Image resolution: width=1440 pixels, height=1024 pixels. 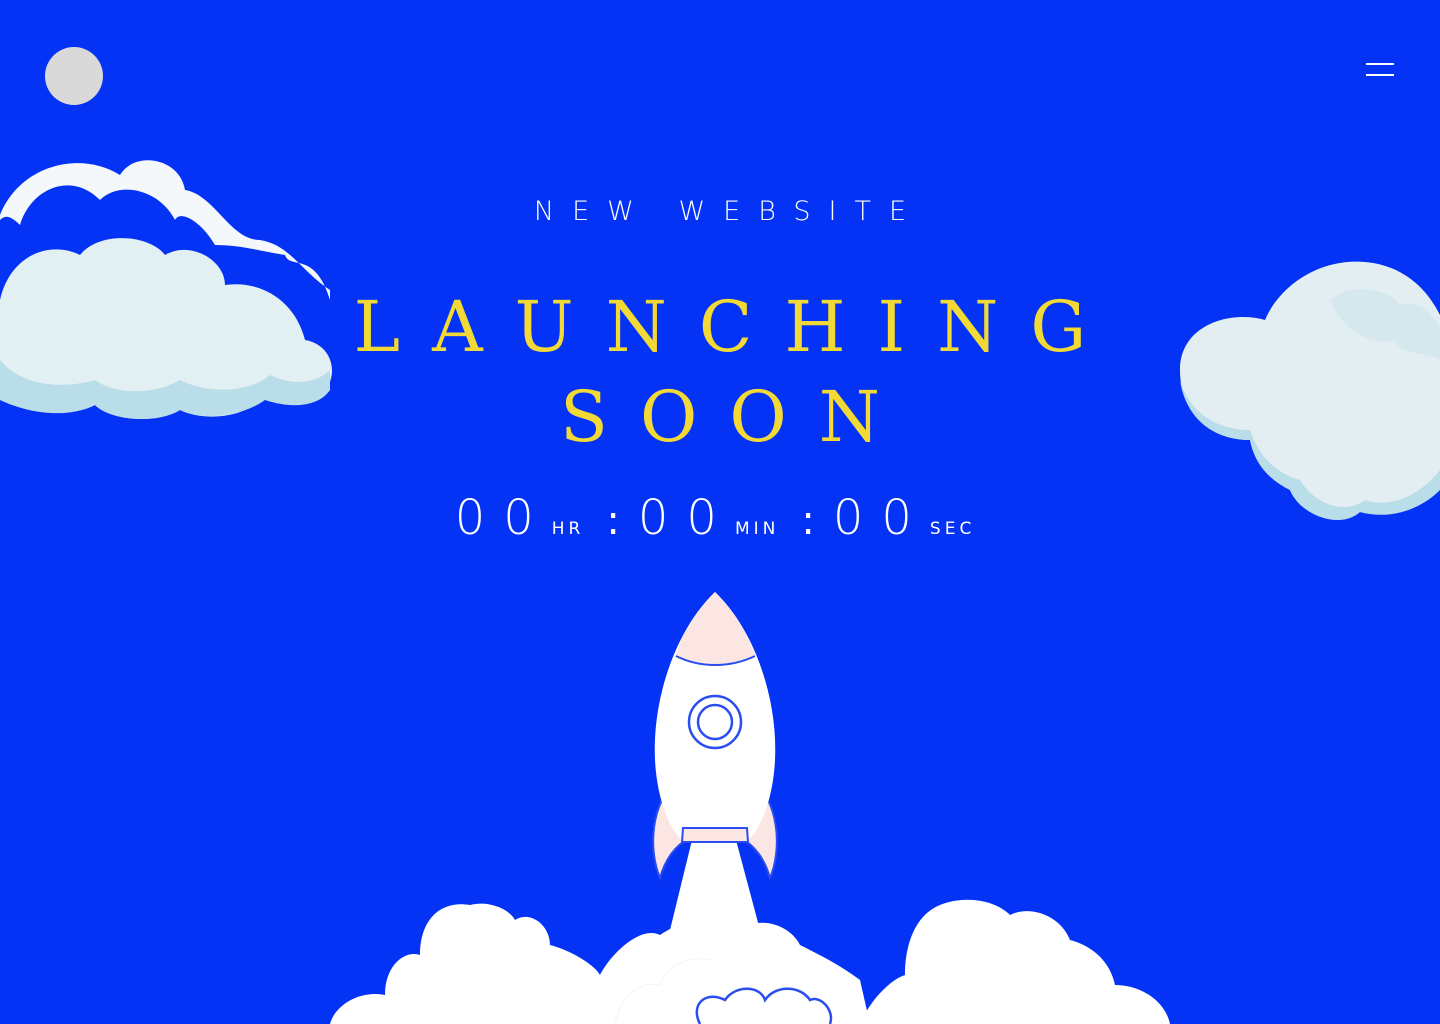 I want to click on logo, so click(x=74, y=76).